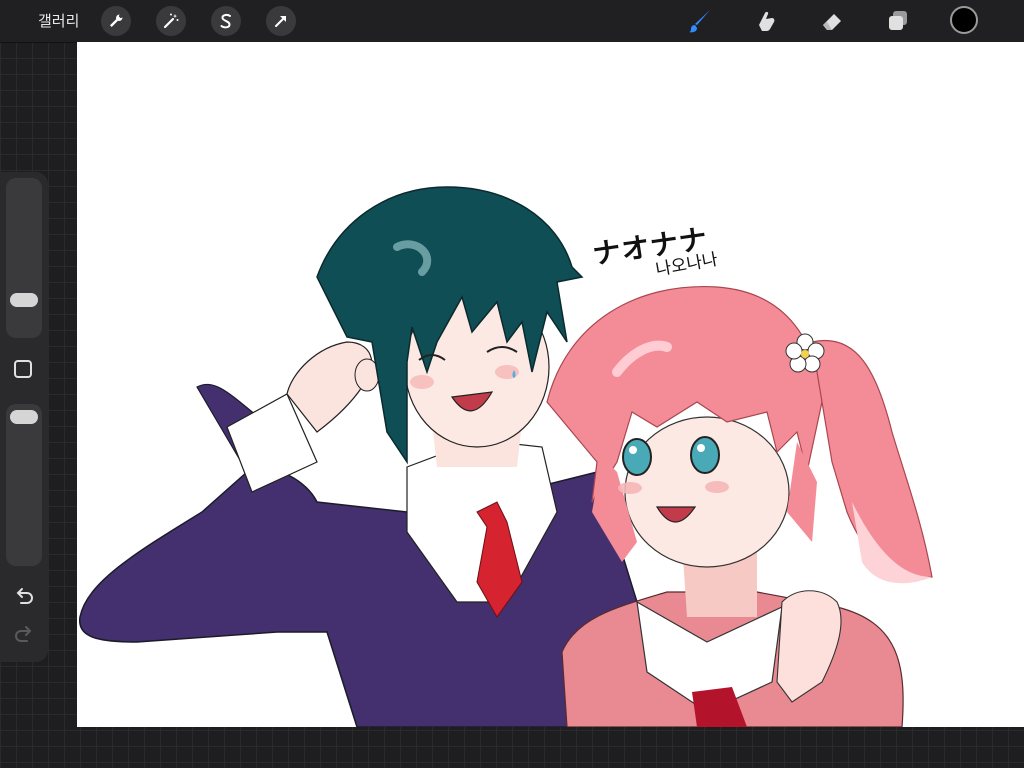 This screenshot has height=768, width=1024. I want to click on opacity-slider-thumb, so click(24, 417).